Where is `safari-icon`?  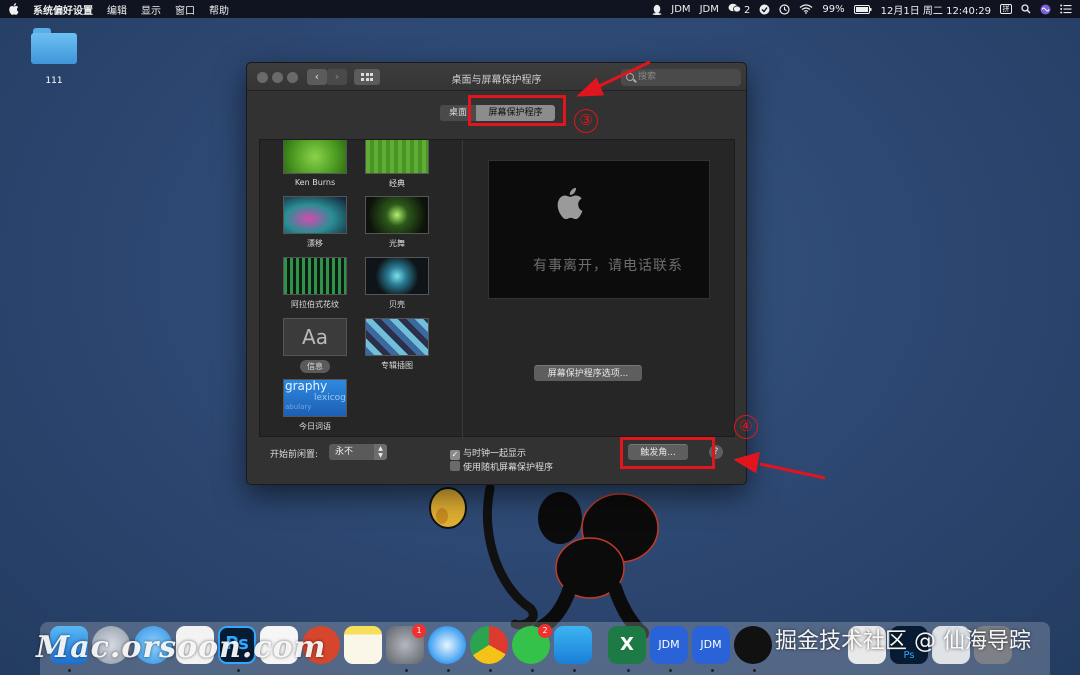
safari-icon is located at coordinates (447, 645).